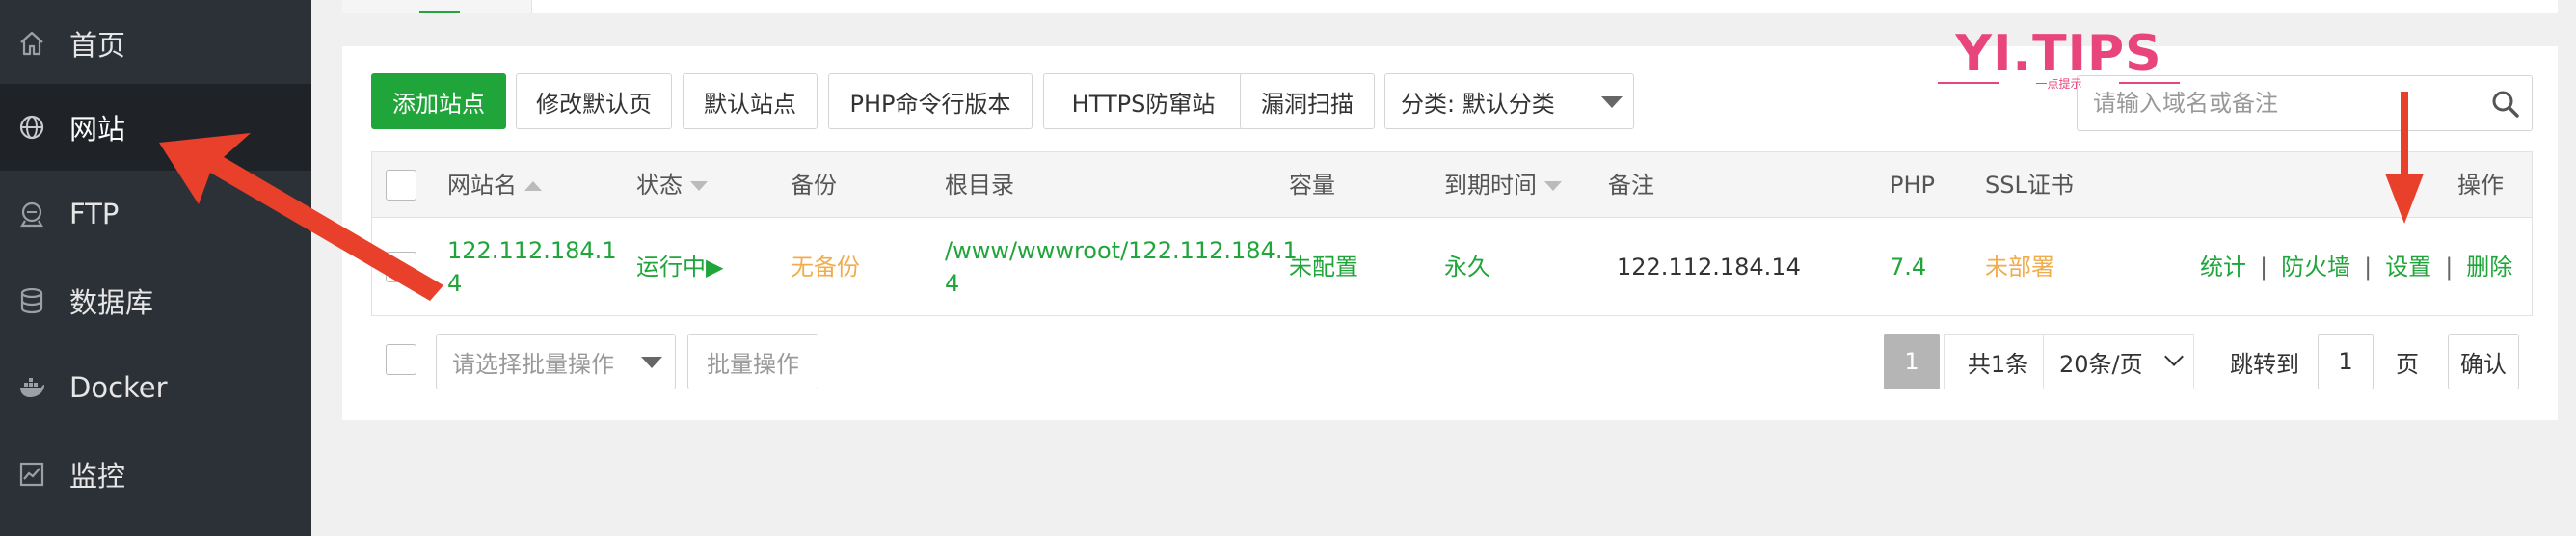  I want to click on database-icon, so click(32, 300).